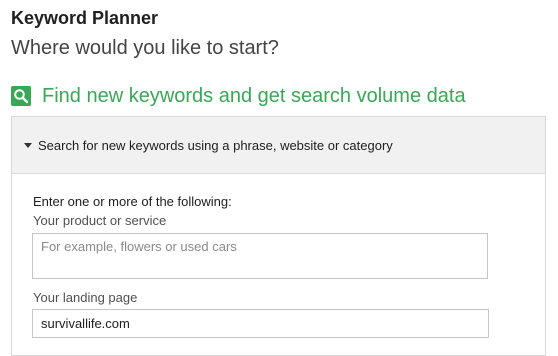 This screenshot has height=356, width=558. What do you see at coordinates (100, 220) in the screenshot?
I see `product-field-label: Your product or service` at bounding box center [100, 220].